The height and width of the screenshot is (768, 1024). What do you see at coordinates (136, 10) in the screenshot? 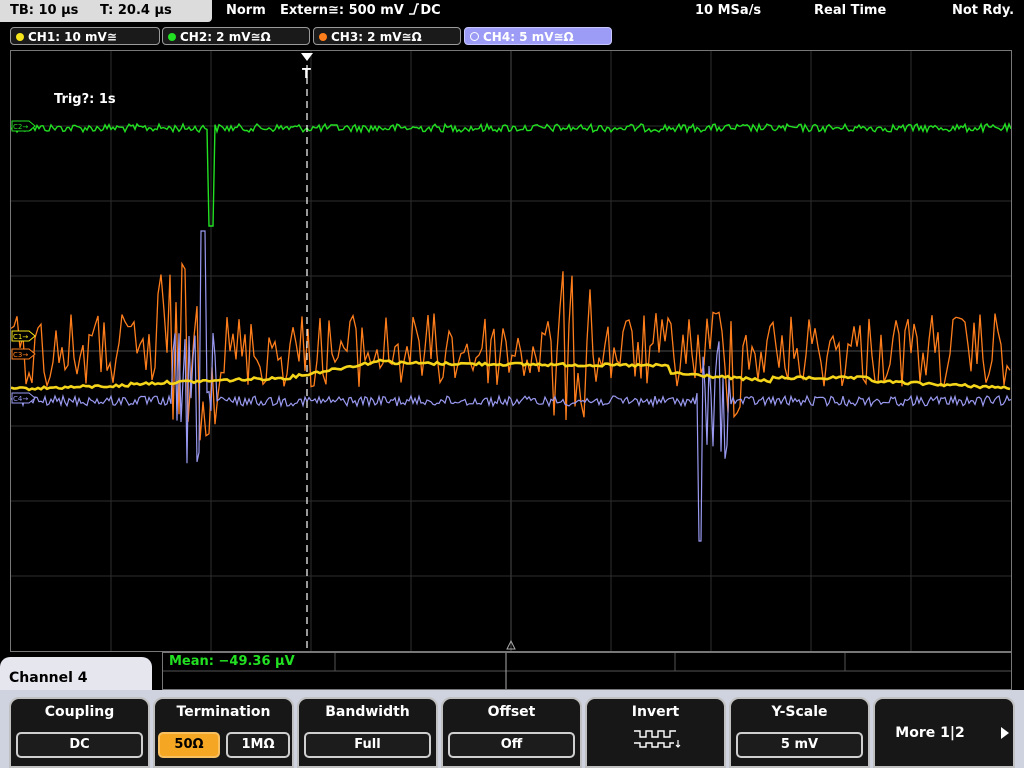
I see `trigger-time-readout: T: 20.4 μs` at bounding box center [136, 10].